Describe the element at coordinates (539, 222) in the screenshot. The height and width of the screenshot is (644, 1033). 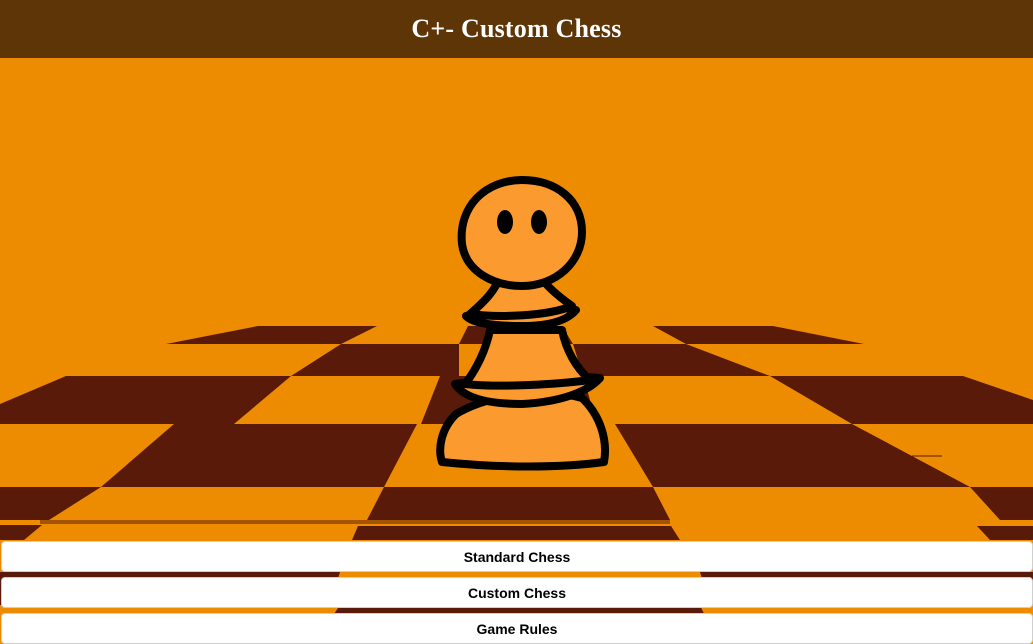
I see `right-eye` at that location.